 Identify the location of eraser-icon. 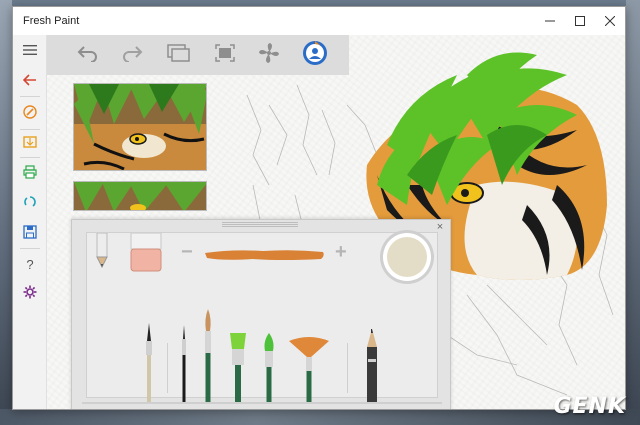
(146, 252).